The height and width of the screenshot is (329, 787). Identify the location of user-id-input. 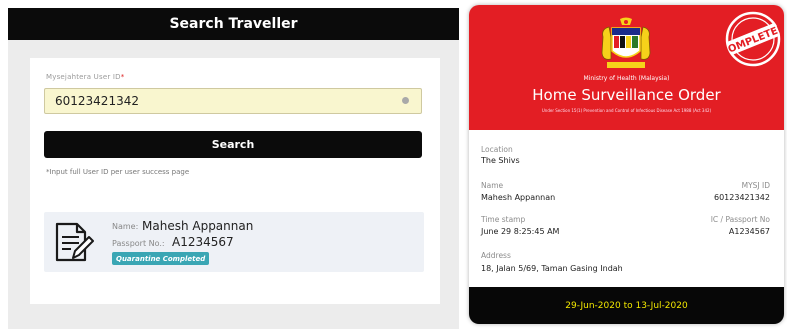
(233, 101).